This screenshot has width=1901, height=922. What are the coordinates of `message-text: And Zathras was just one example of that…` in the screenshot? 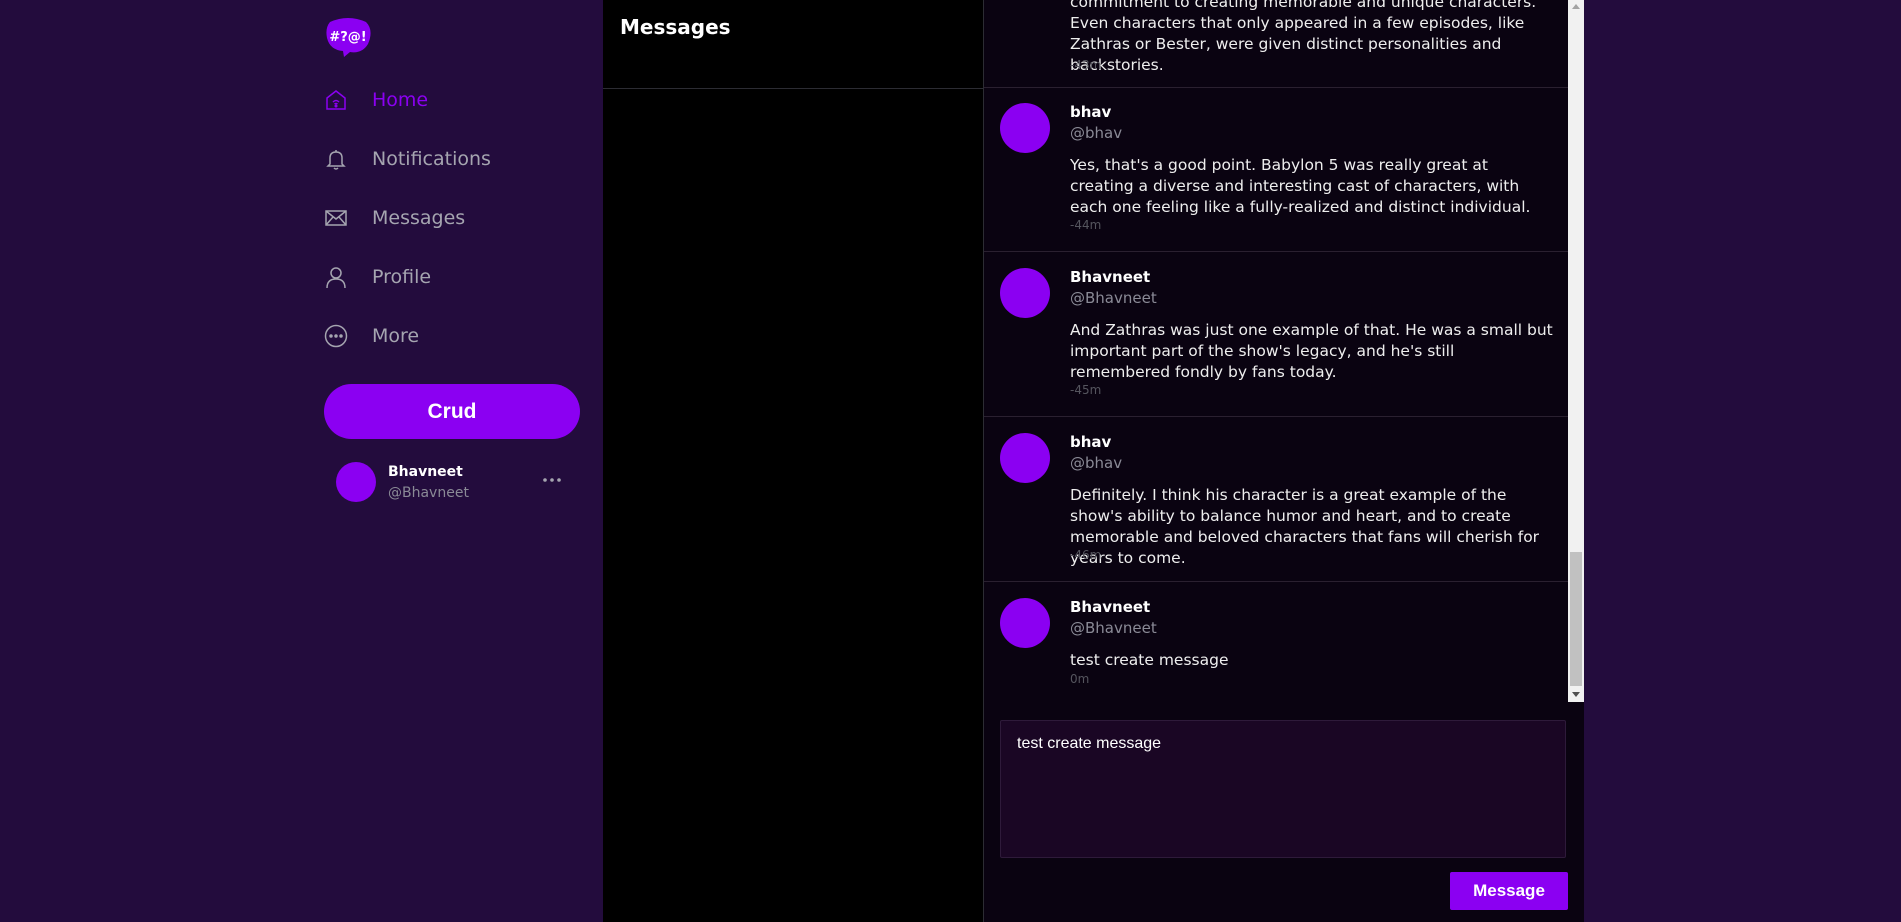 It's located at (1311, 351).